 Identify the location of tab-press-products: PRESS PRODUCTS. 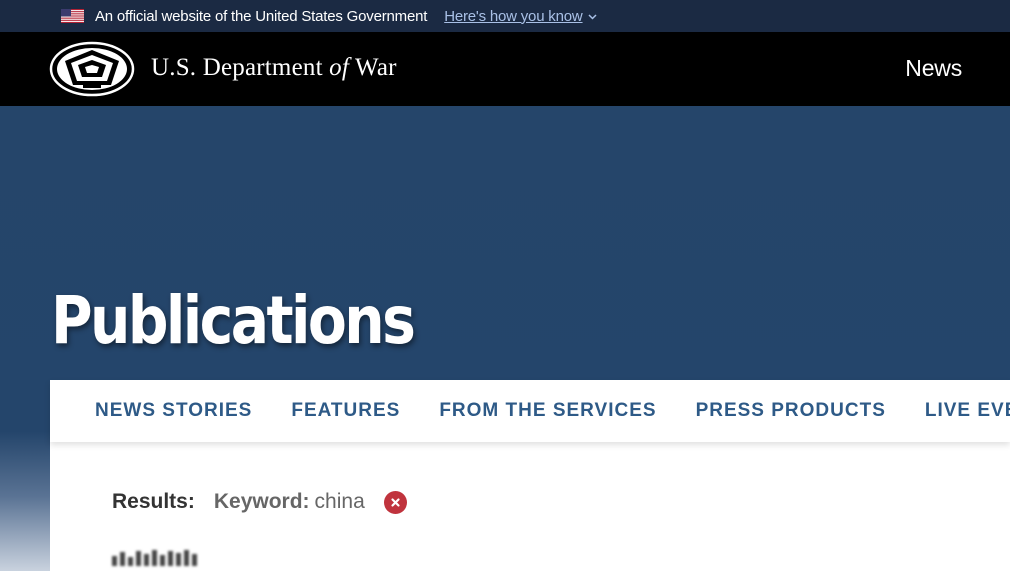
(791, 411).